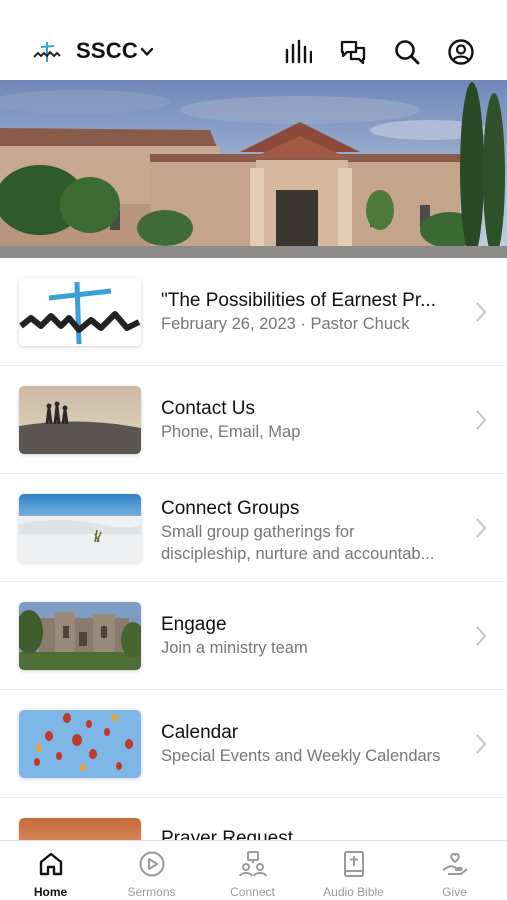 The height and width of the screenshot is (900, 507). I want to click on hot-air-balloons-thumbnail, so click(80, 744).